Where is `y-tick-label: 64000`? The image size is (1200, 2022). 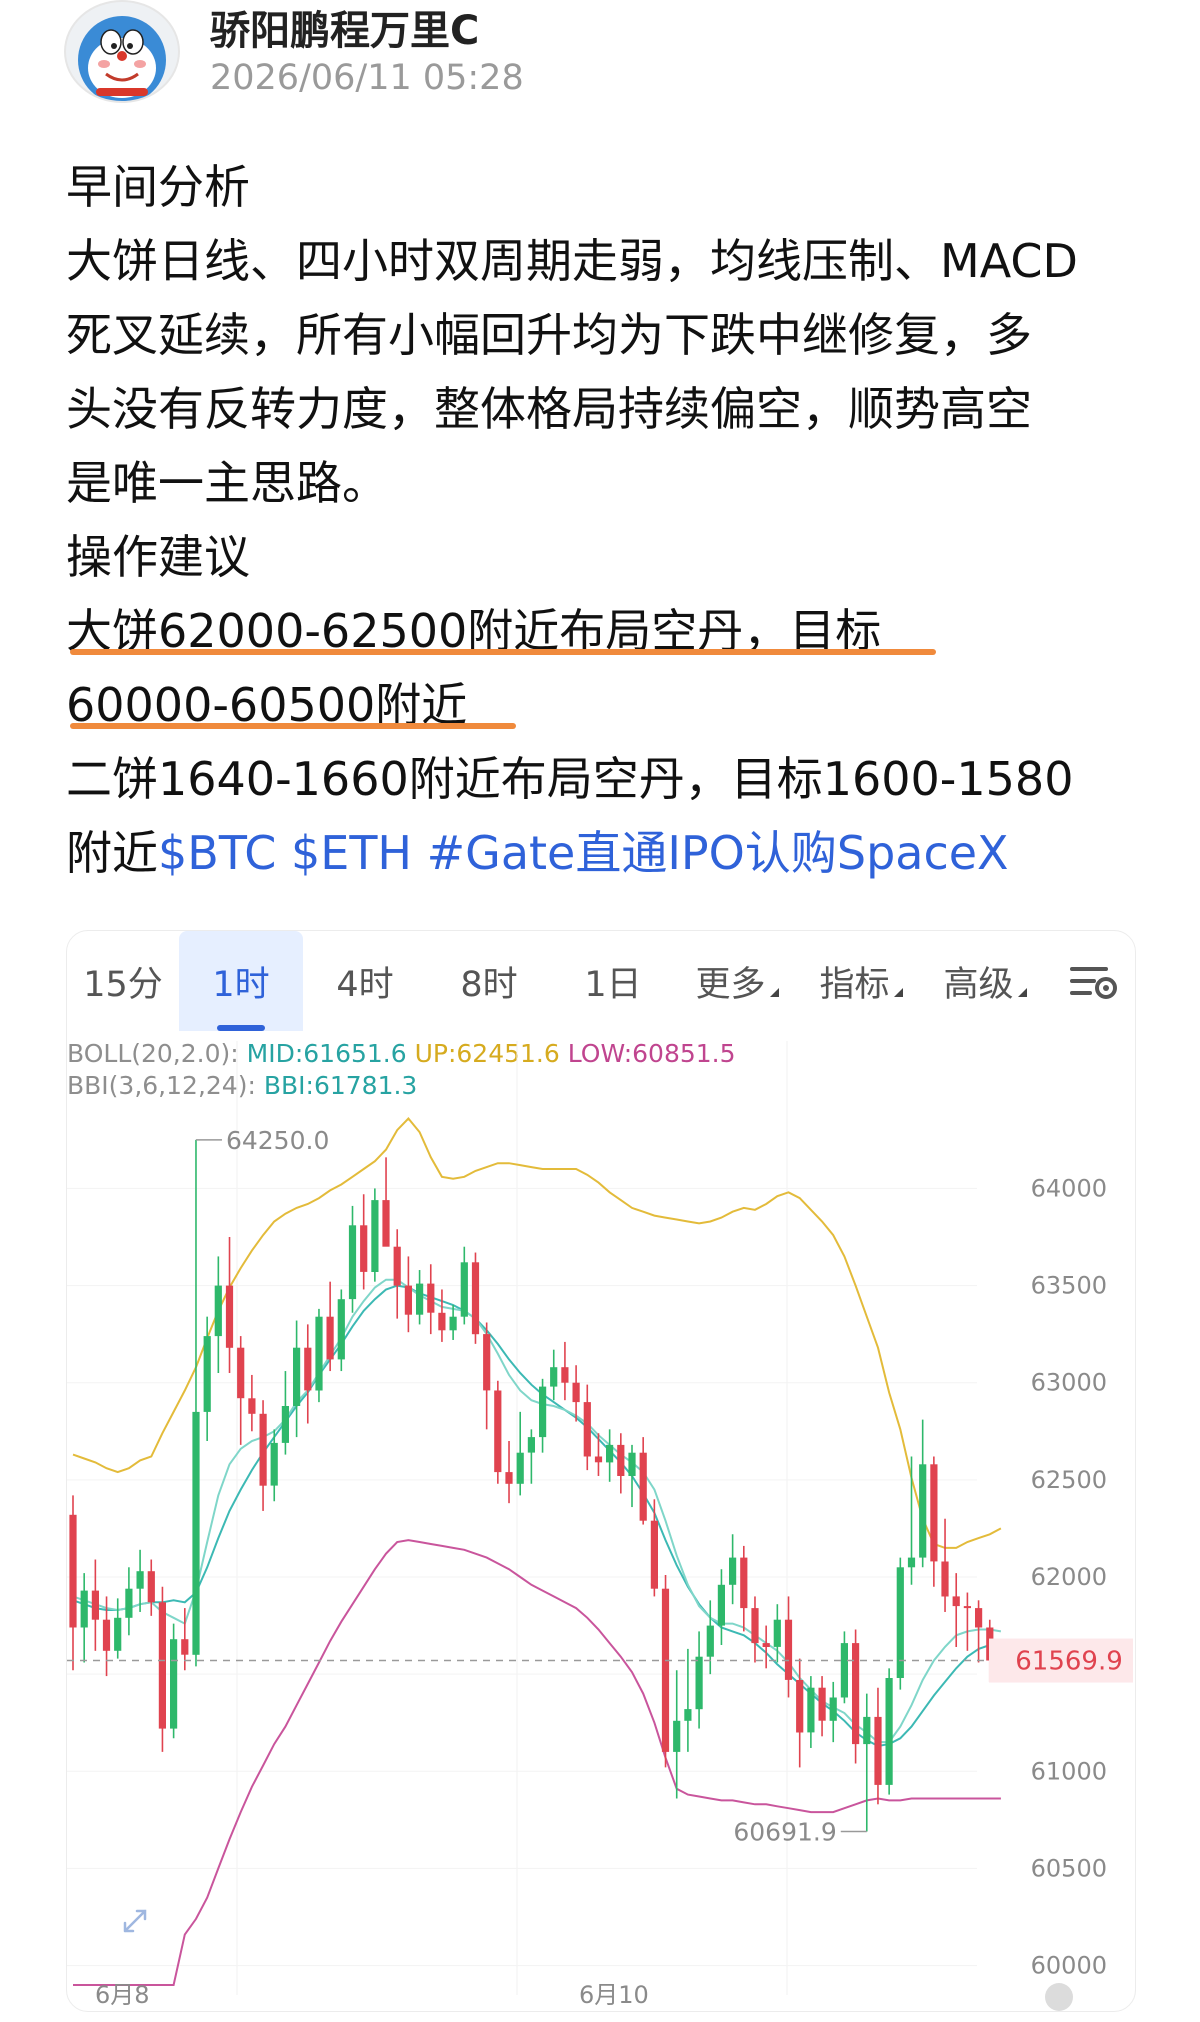
y-tick-label: 64000 is located at coordinates (1069, 1188).